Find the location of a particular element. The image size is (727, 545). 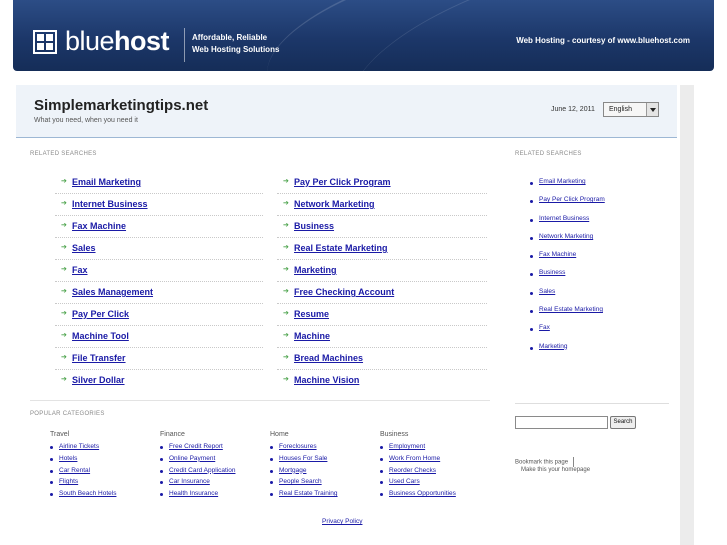

category-link: Hotels is located at coordinates (68, 458).